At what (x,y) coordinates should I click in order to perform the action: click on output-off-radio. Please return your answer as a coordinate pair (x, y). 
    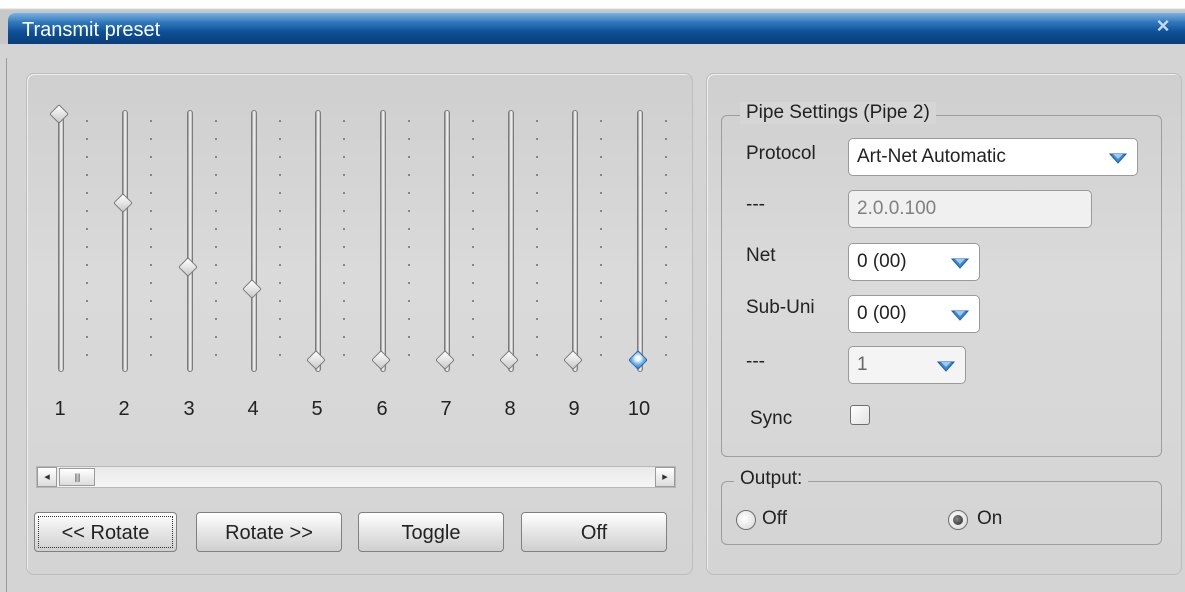
    Looking at the image, I should click on (746, 520).